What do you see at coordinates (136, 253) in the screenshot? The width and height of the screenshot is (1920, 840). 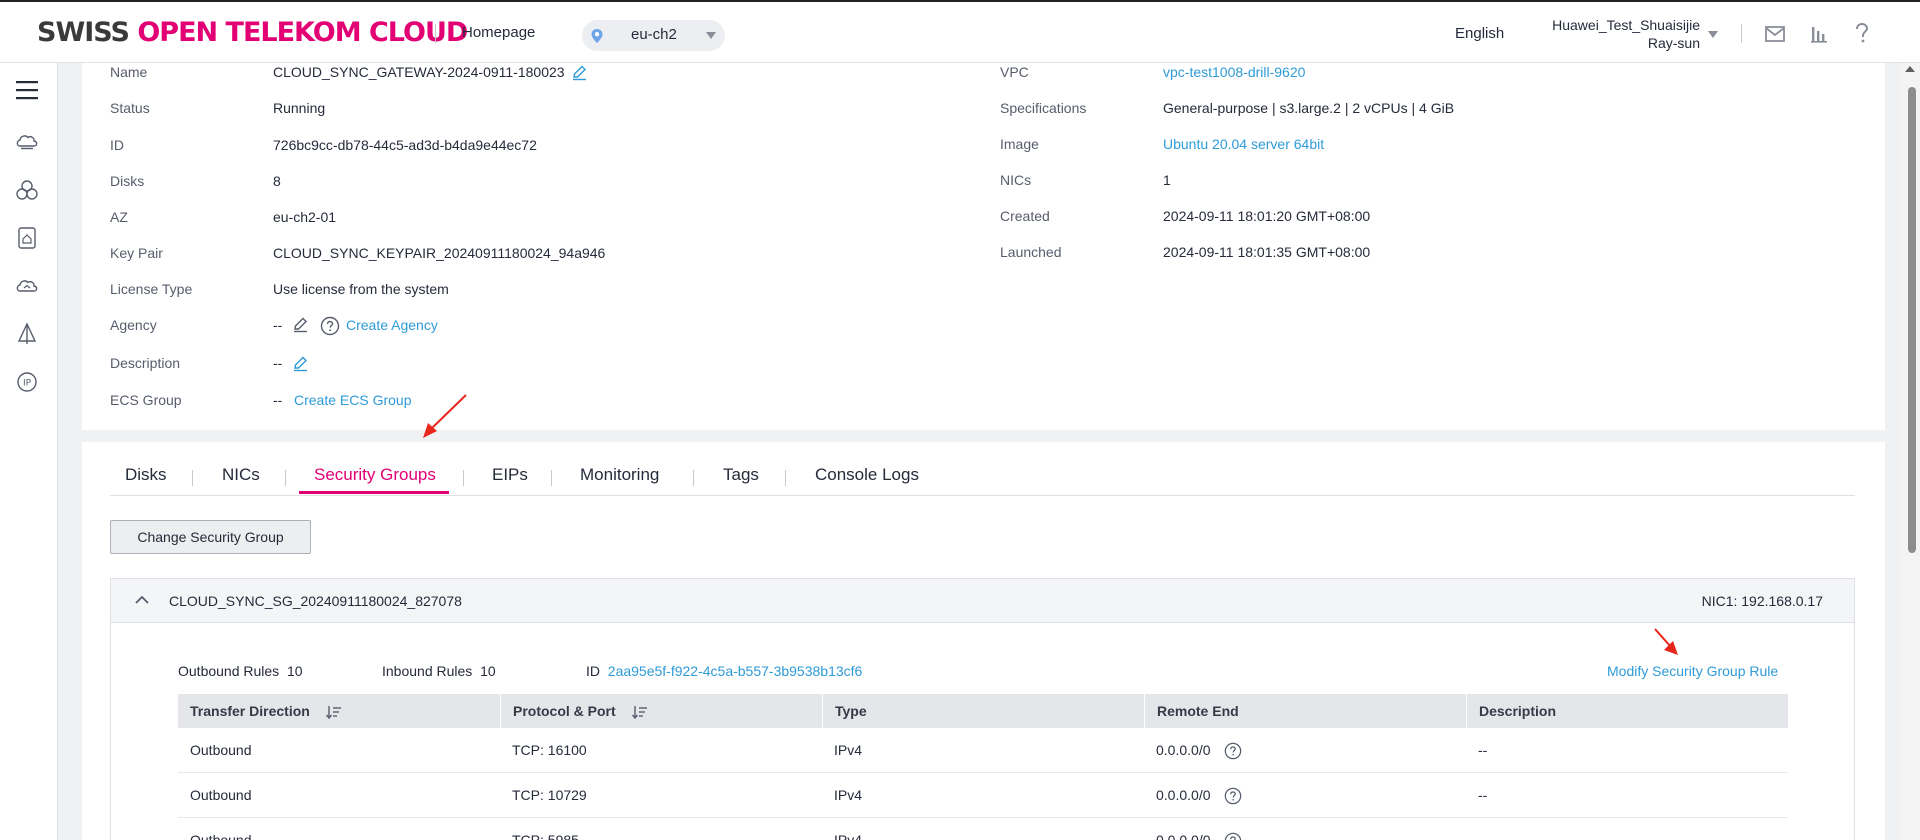 I see `keypair-label: Key Pair` at bounding box center [136, 253].